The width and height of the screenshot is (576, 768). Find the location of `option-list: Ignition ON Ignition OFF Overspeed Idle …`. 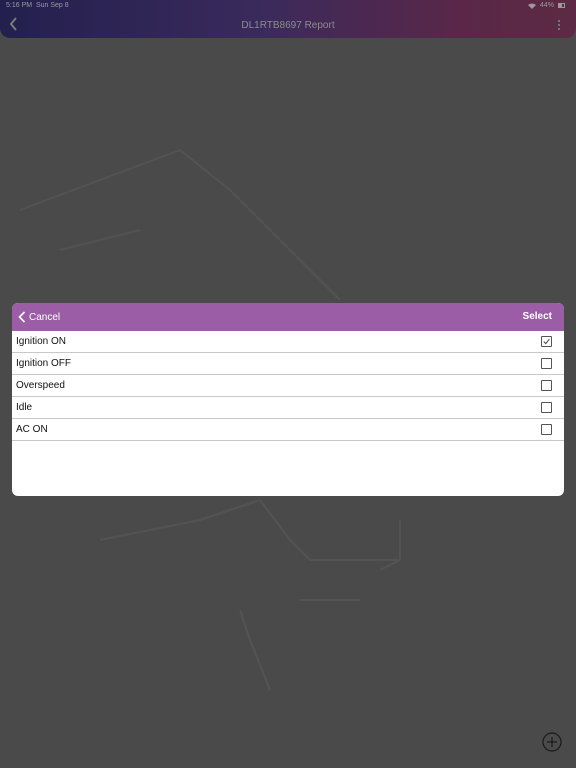

option-list: Ignition ON Ignition OFF Overspeed Idle … is located at coordinates (288, 386).